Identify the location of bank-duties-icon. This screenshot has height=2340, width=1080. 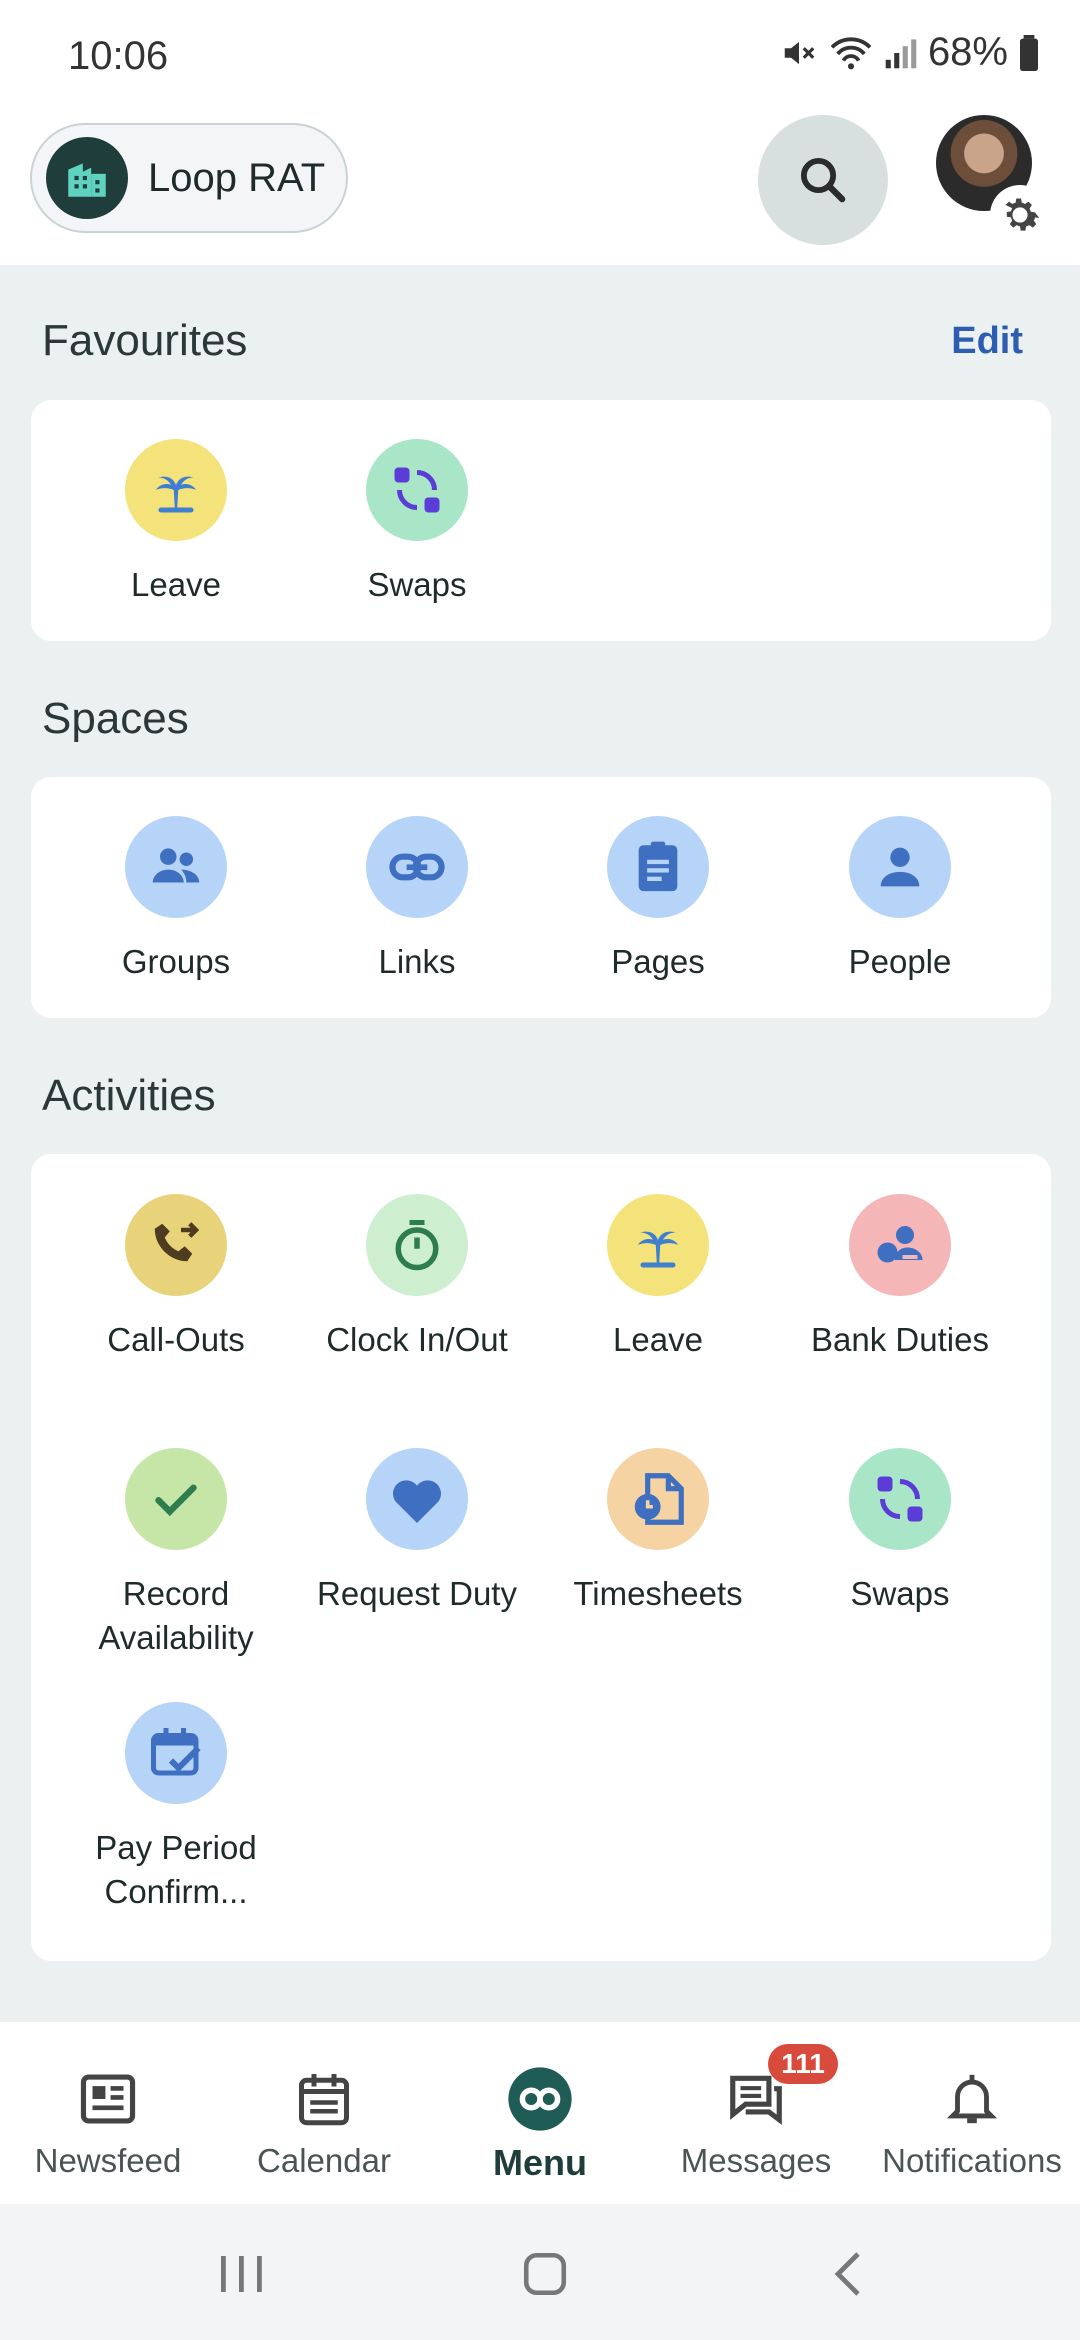
(900, 1245).